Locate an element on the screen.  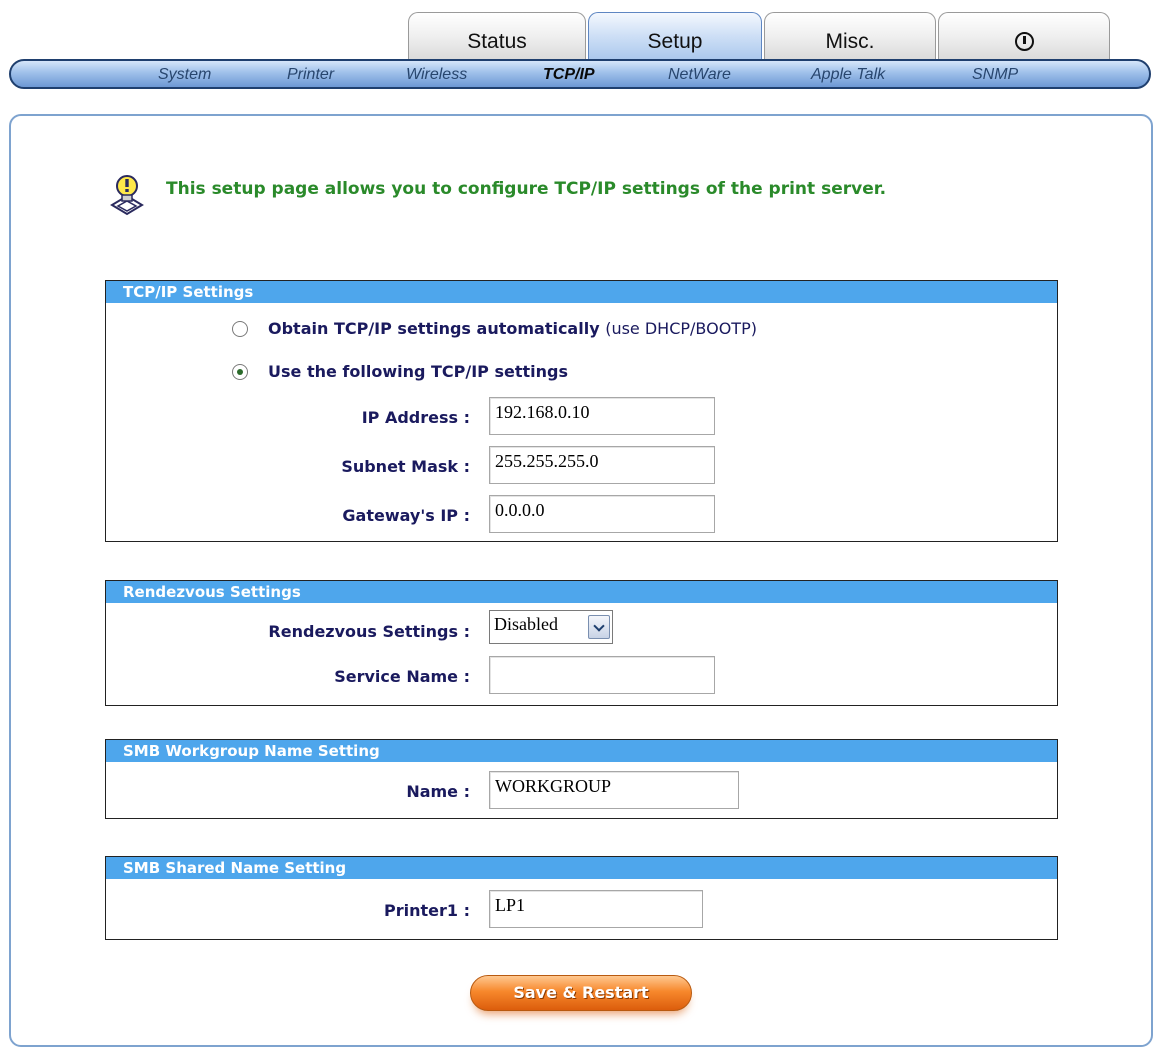
subnav-system: System is located at coordinates (184, 75).